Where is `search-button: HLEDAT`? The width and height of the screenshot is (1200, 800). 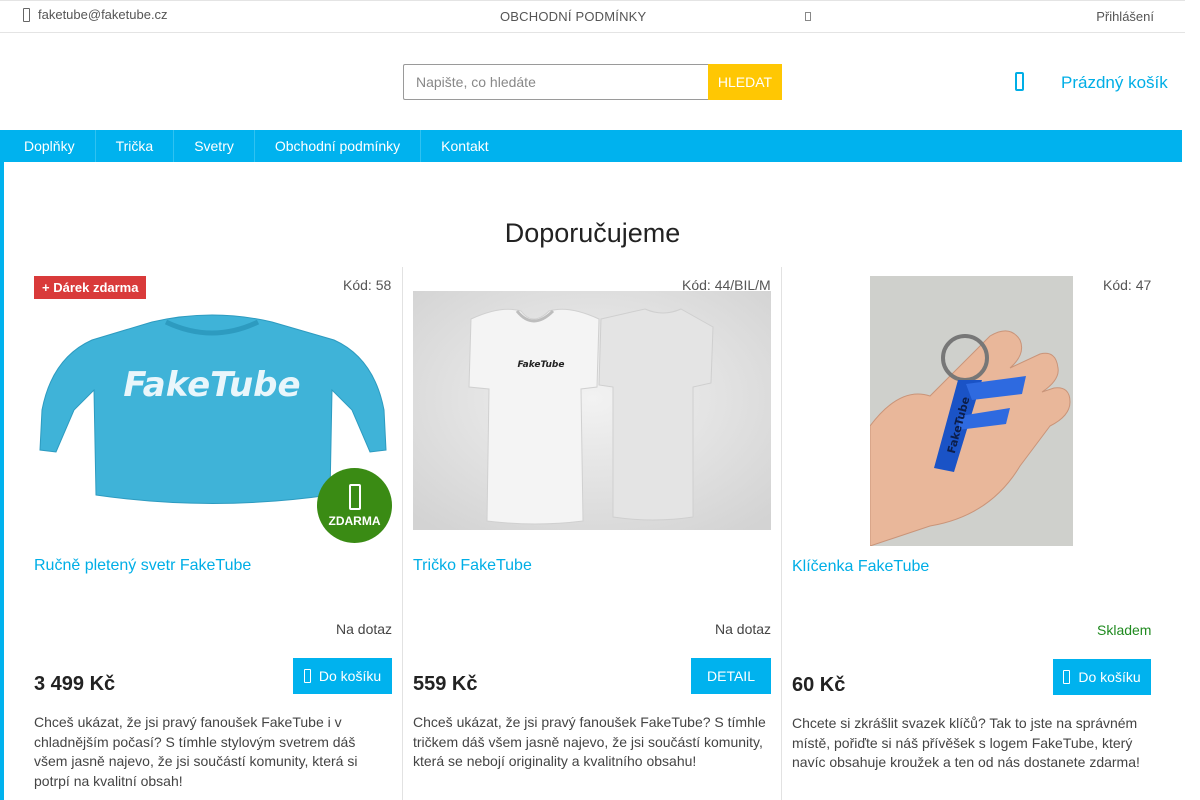 search-button: HLEDAT is located at coordinates (745, 82).